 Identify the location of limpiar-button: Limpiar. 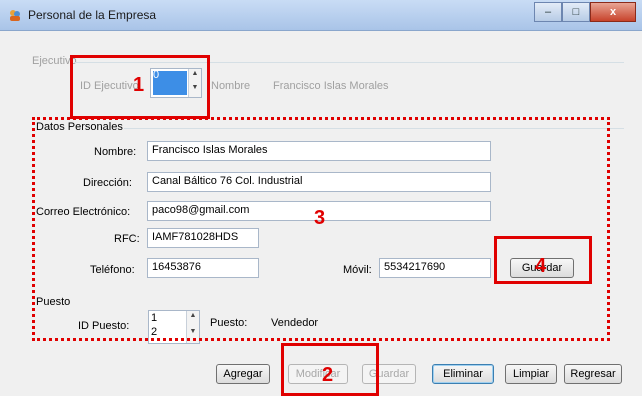
(531, 374).